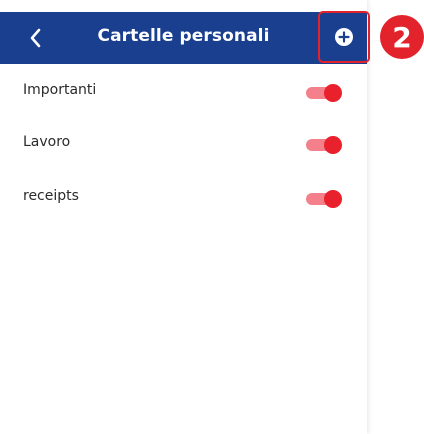  What do you see at coordinates (344, 37) in the screenshot?
I see `add-button-highlight` at bounding box center [344, 37].